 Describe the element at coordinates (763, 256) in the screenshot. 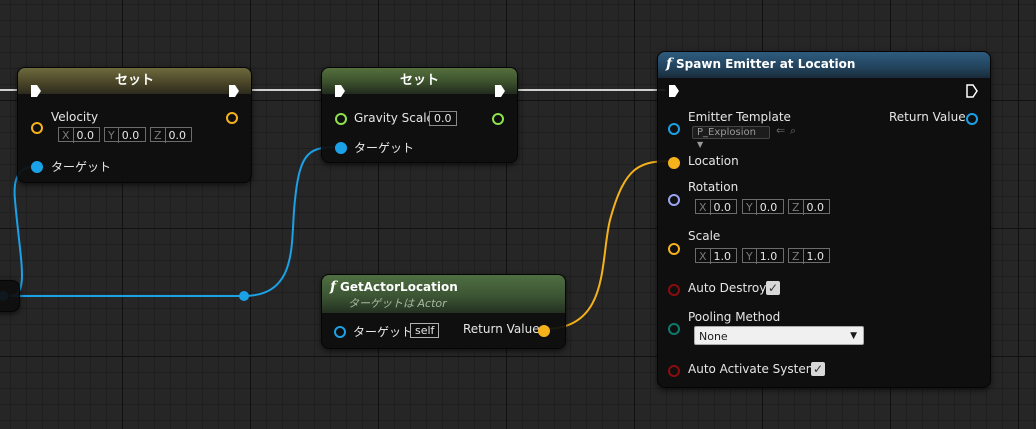

I see `scale-y-field: Y 1.0` at that location.